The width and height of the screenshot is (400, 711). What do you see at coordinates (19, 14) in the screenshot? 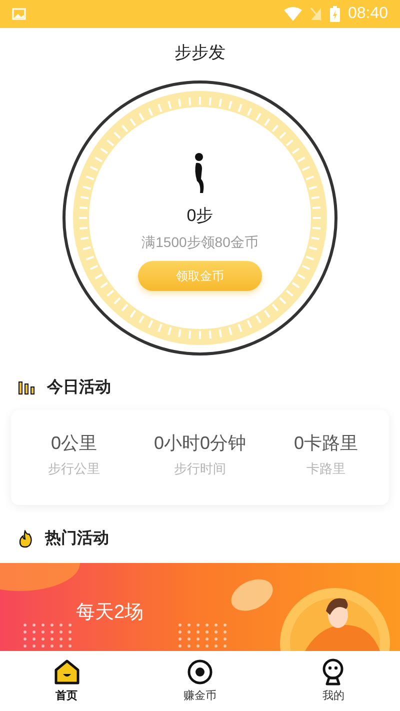
I see `image-icon` at bounding box center [19, 14].